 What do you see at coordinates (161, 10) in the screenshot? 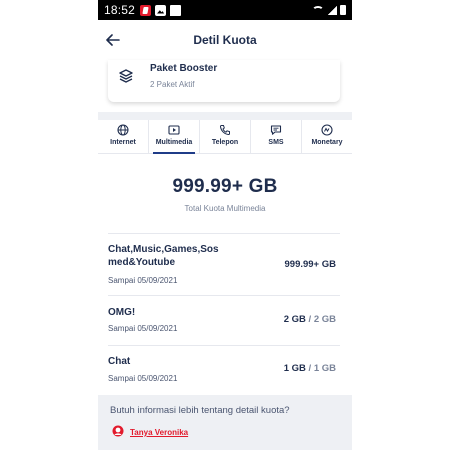
I see `image-notification-icon` at bounding box center [161, 10].